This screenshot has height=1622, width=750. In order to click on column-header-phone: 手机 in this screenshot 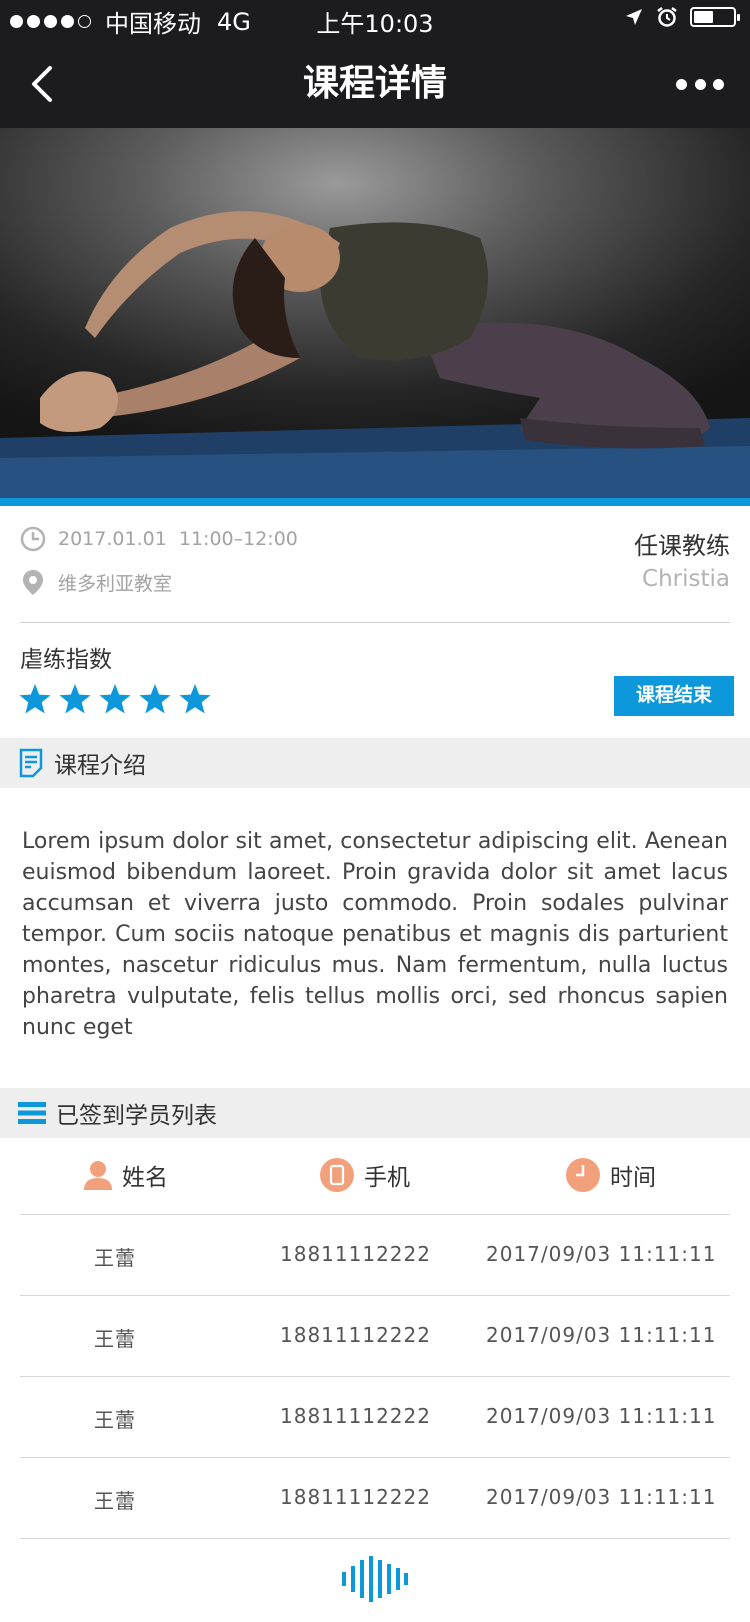, I will do `click(365, 1175)`.